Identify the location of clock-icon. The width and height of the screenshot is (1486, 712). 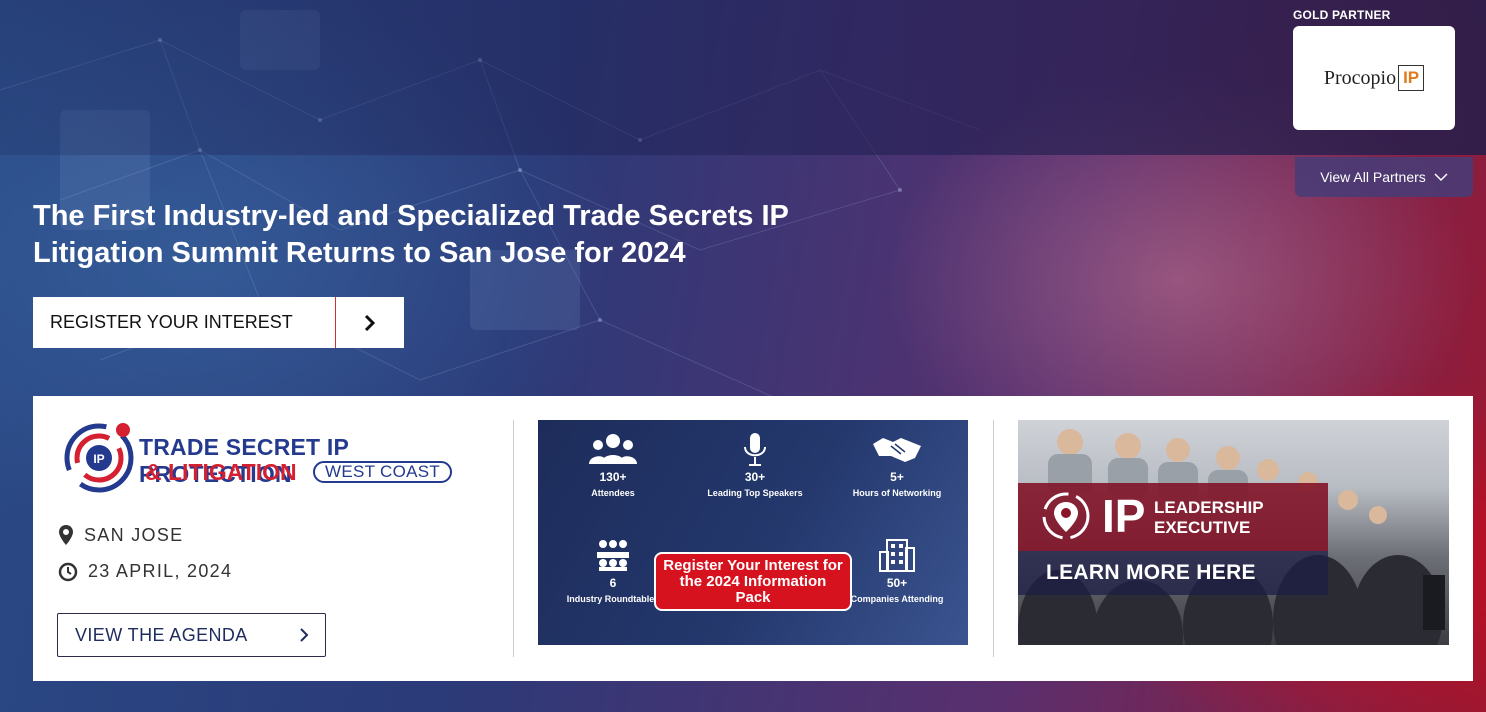
(68, 571).